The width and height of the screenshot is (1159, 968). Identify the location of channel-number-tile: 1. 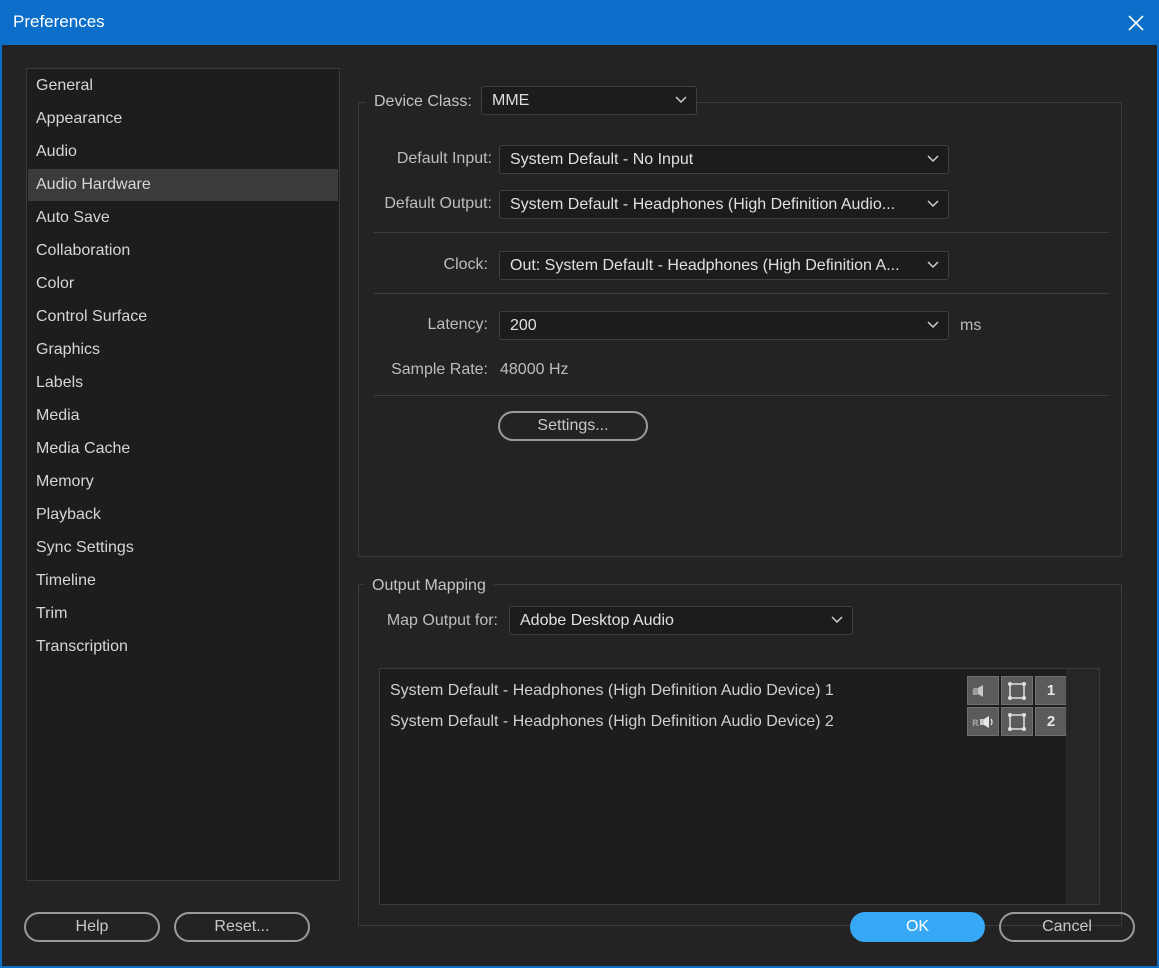
(1051, 690).